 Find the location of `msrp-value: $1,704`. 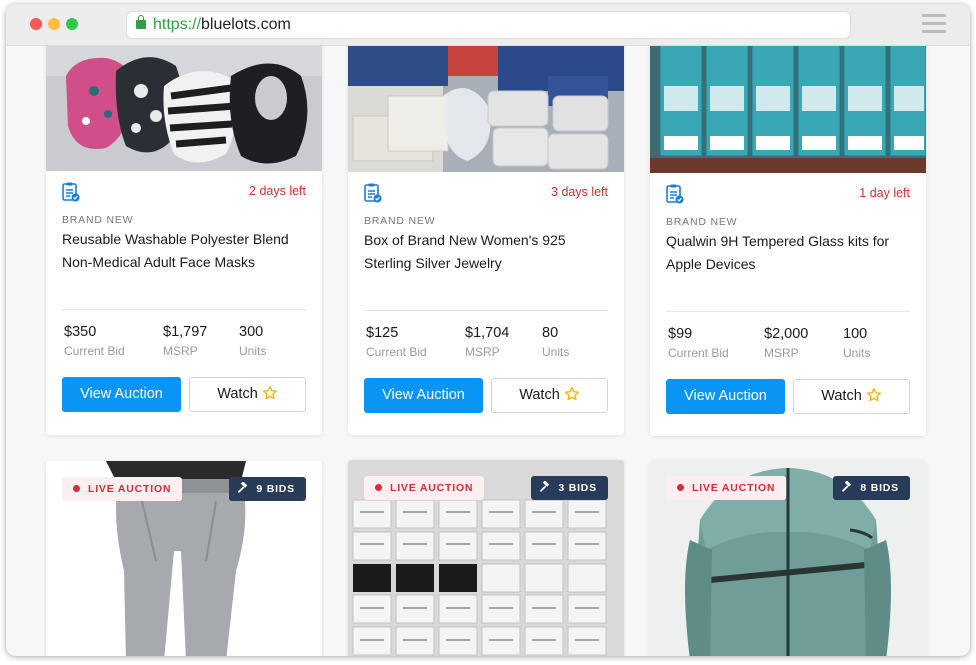

msrp-value: $1,704 is located at coordinates (487, 333).